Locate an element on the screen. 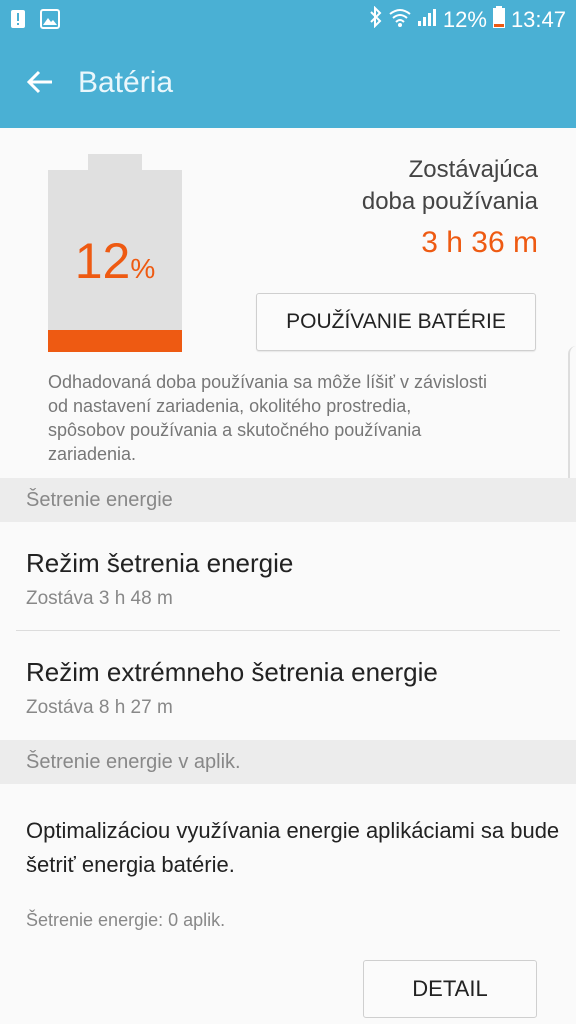  battery-usage-button: POUŽÍVANIE BATÉRIE is located at coordinates (396, 322).